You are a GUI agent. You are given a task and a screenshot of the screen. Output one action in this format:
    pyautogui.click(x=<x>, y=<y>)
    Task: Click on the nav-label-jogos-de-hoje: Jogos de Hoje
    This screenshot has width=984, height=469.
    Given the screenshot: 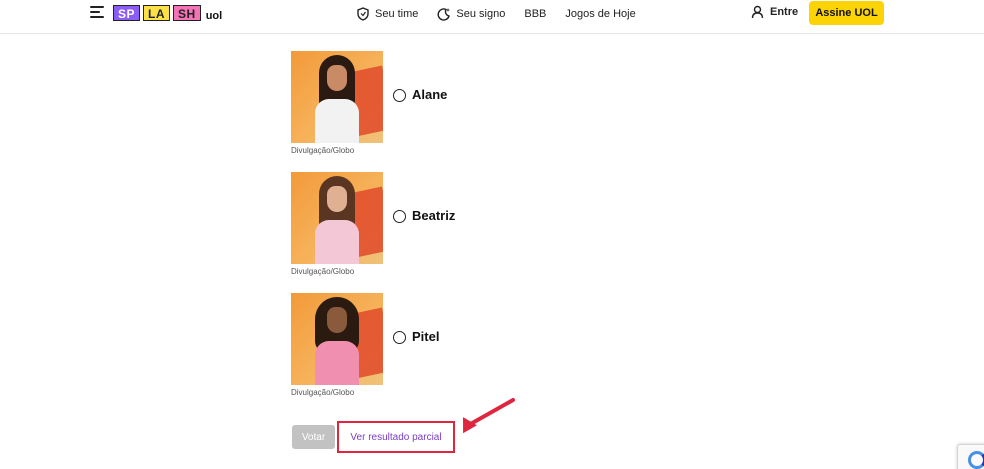 What is the action you would take?
    pyautogui.click(x=600, y=14)
    